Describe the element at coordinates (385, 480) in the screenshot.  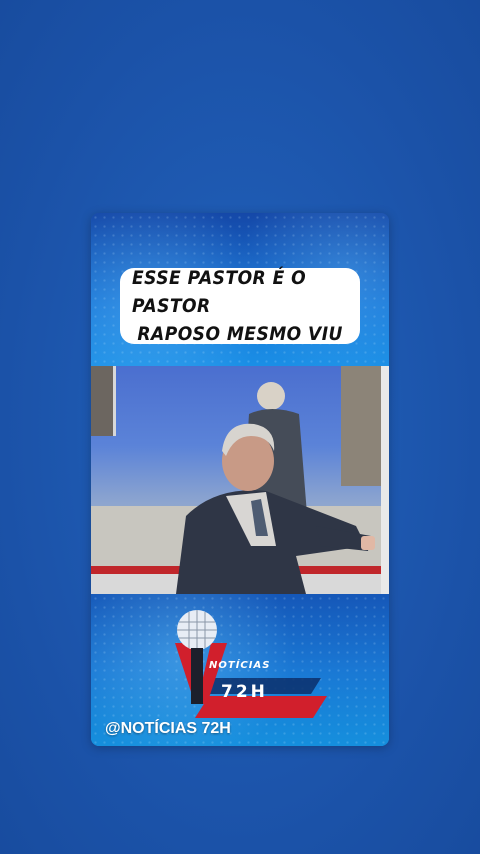
I see `studio-wall` at that location.